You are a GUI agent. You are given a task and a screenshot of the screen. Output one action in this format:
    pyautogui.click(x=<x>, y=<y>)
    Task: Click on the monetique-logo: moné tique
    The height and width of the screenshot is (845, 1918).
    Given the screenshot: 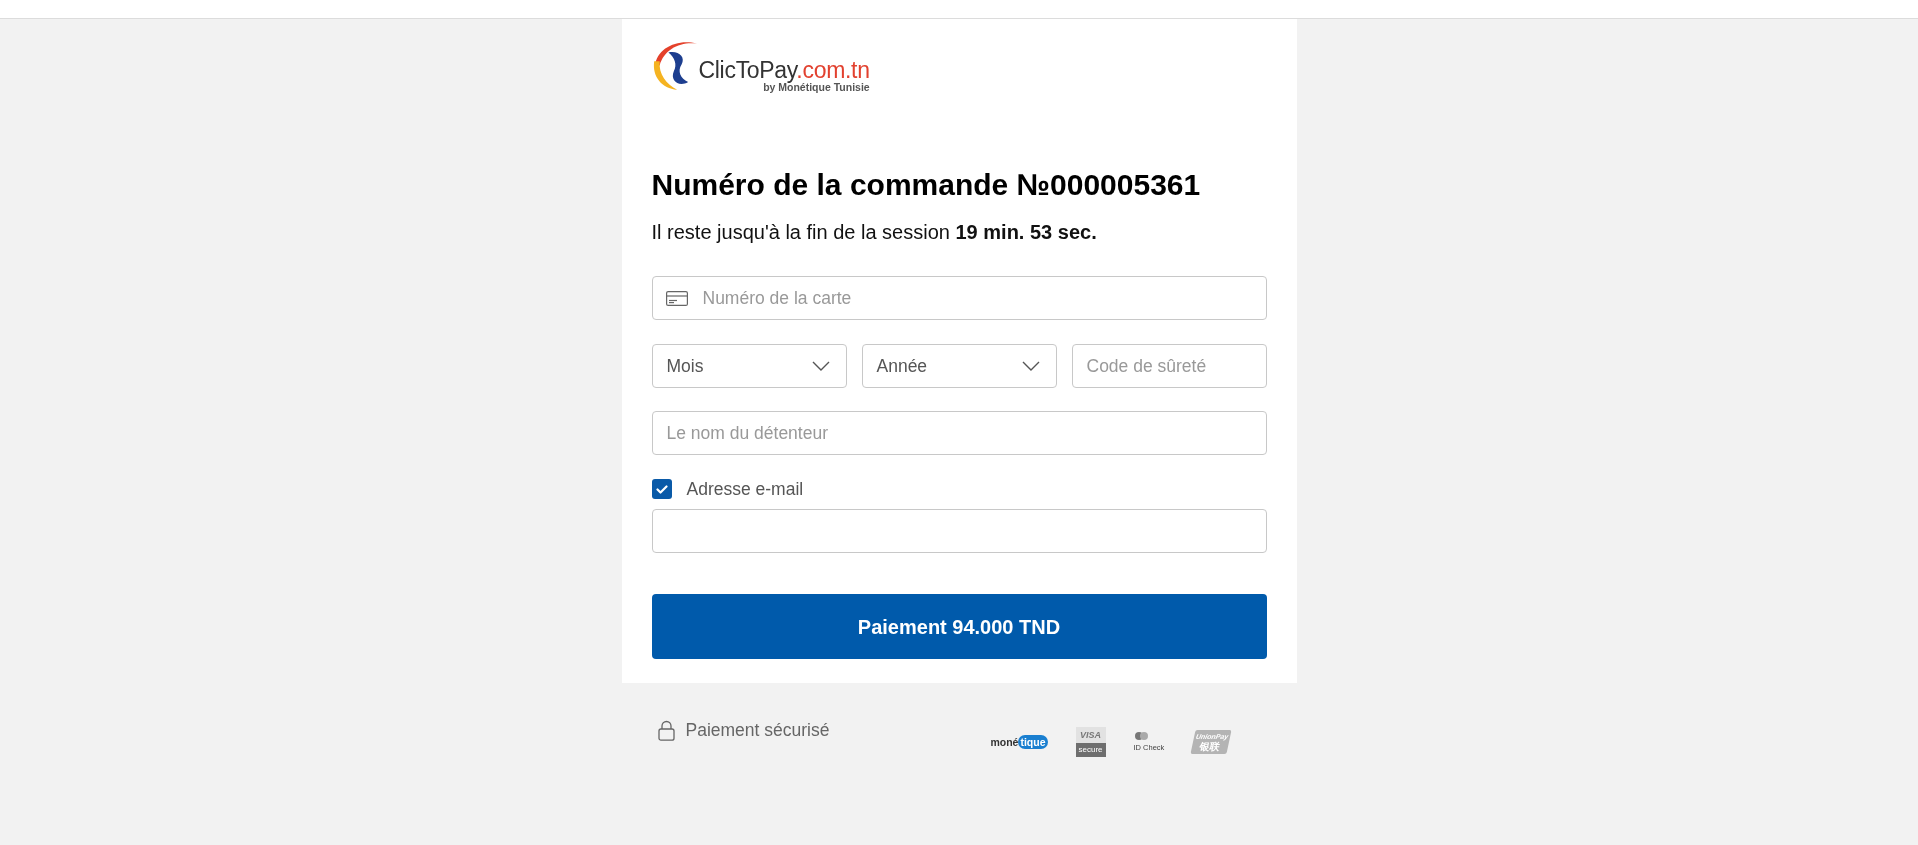 What is the action you would take?
    pyautogui.click(x=1019, y=742)
    